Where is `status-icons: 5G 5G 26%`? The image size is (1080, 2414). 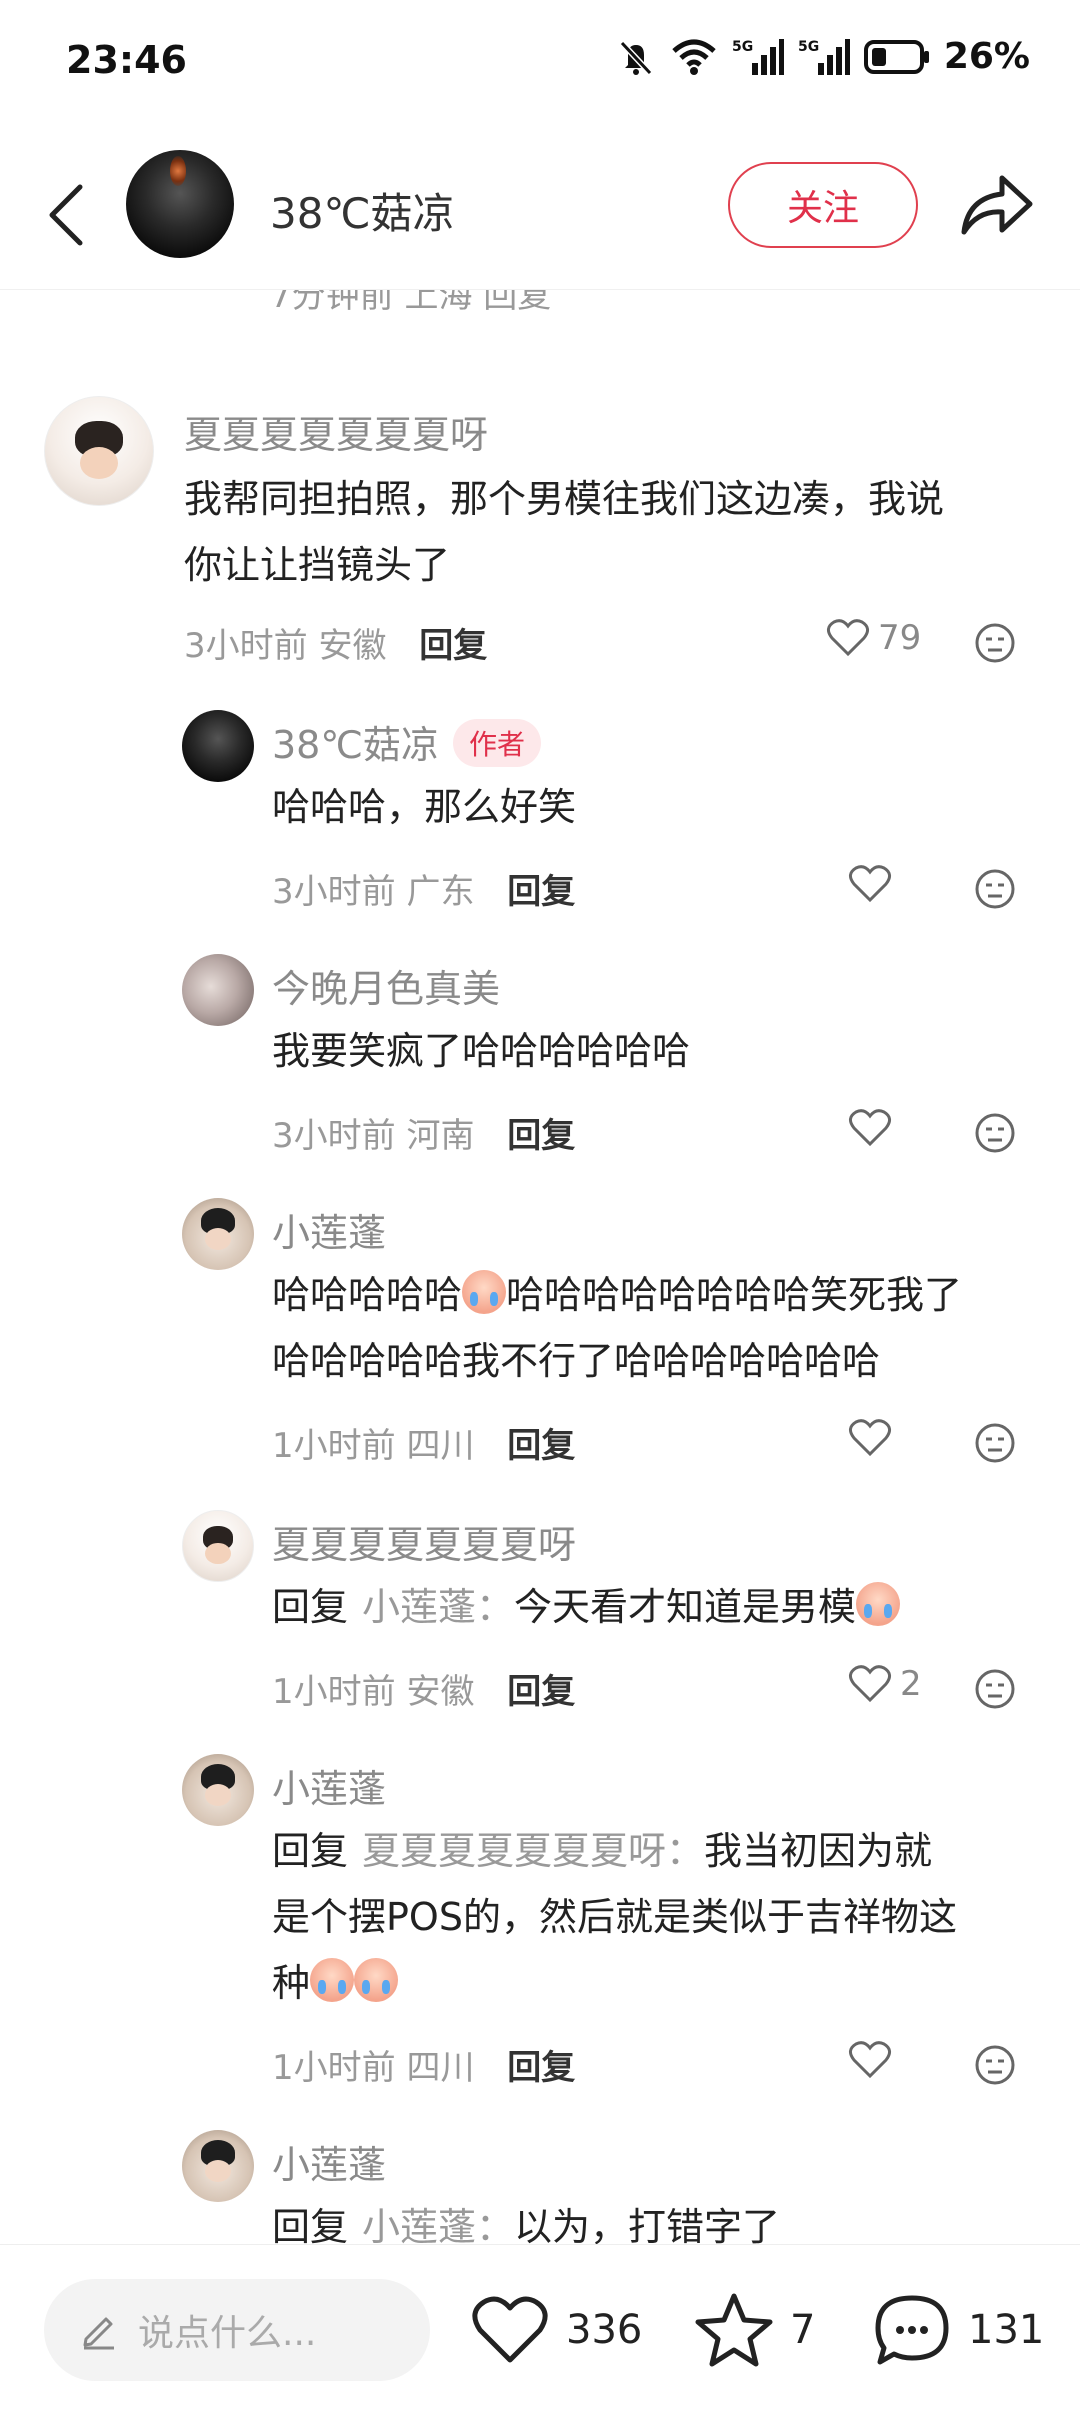
status-icons: 5G 5G 26% is located at coordinates (823, 56).